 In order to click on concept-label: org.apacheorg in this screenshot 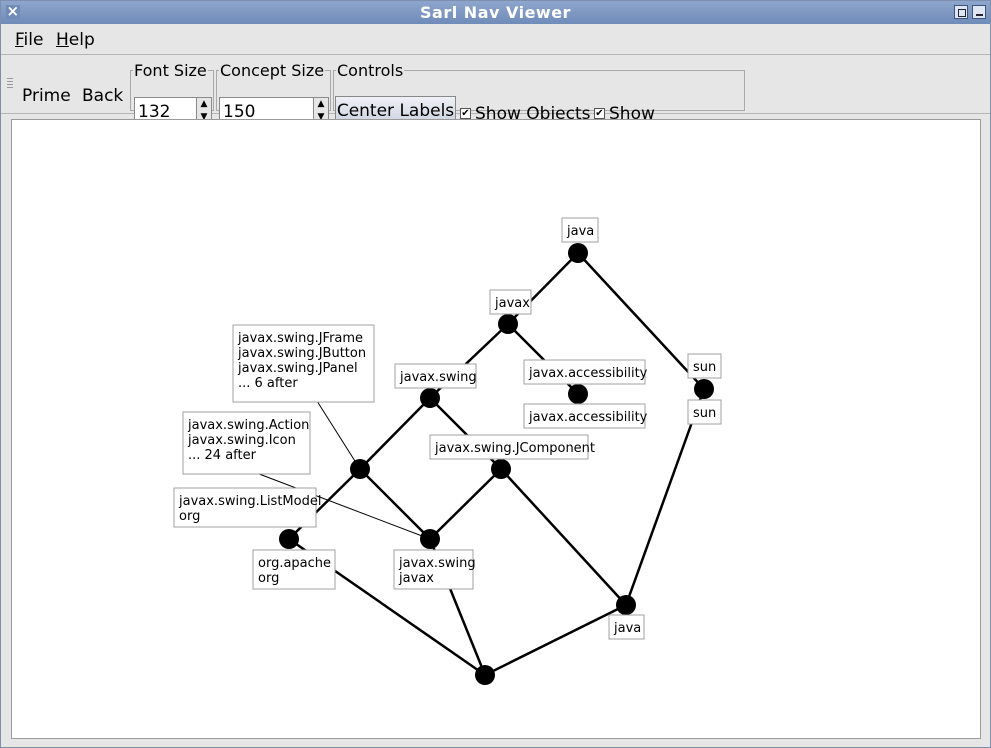, I will do `click(294, 569)`.